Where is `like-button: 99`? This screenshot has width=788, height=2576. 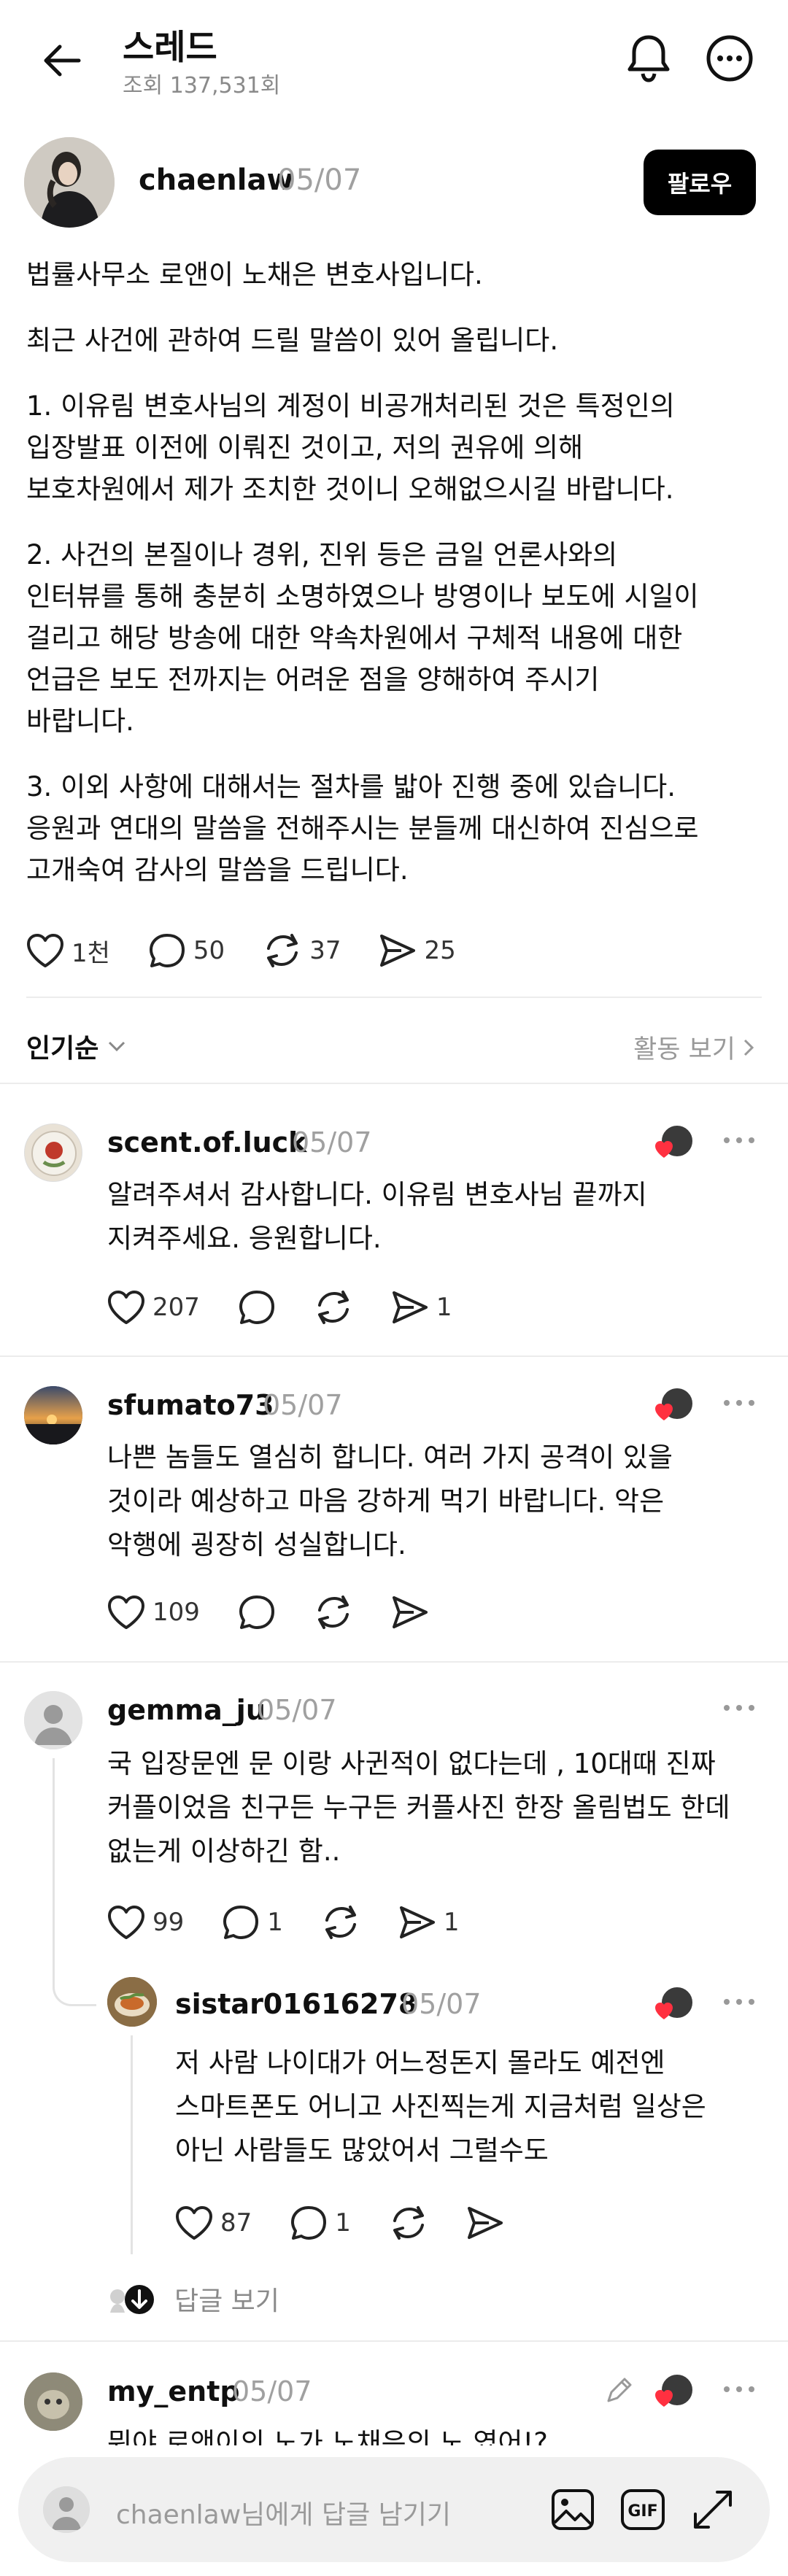 like-button: 99 is located at coordinates (145, 1922).